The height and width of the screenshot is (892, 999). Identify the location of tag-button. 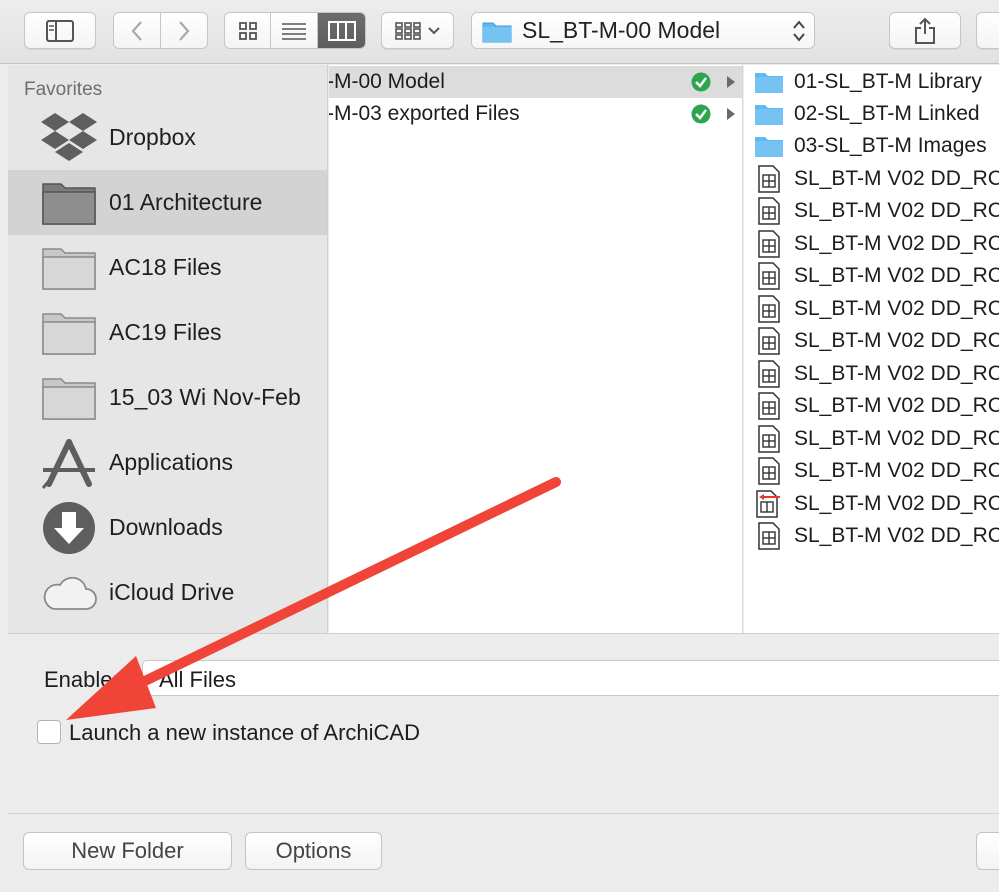
(987, 30).